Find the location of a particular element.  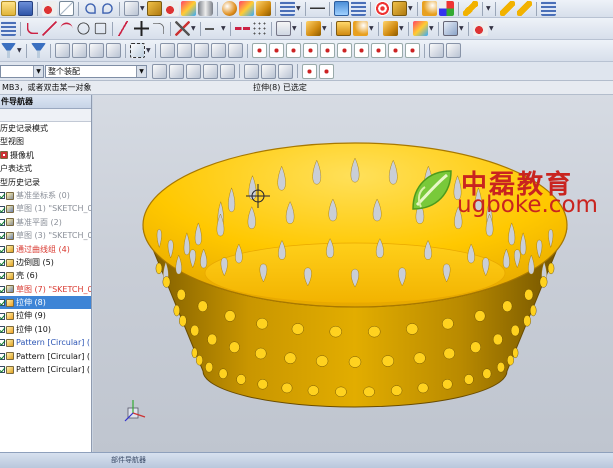

line-icon is located at coordinates (49, 28).